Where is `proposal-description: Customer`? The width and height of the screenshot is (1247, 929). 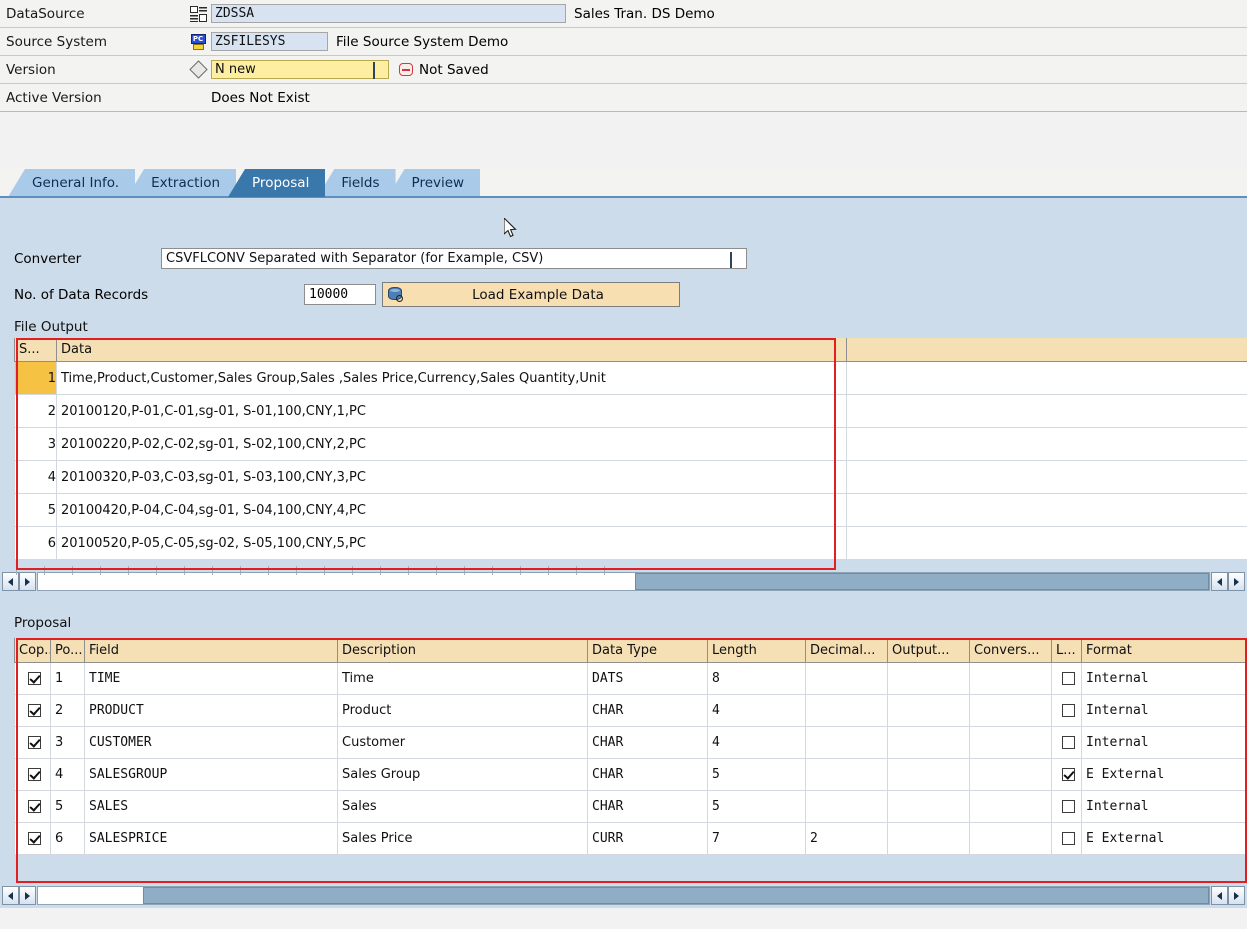
proposal-description: Customer is located at coordinates (462, 742).